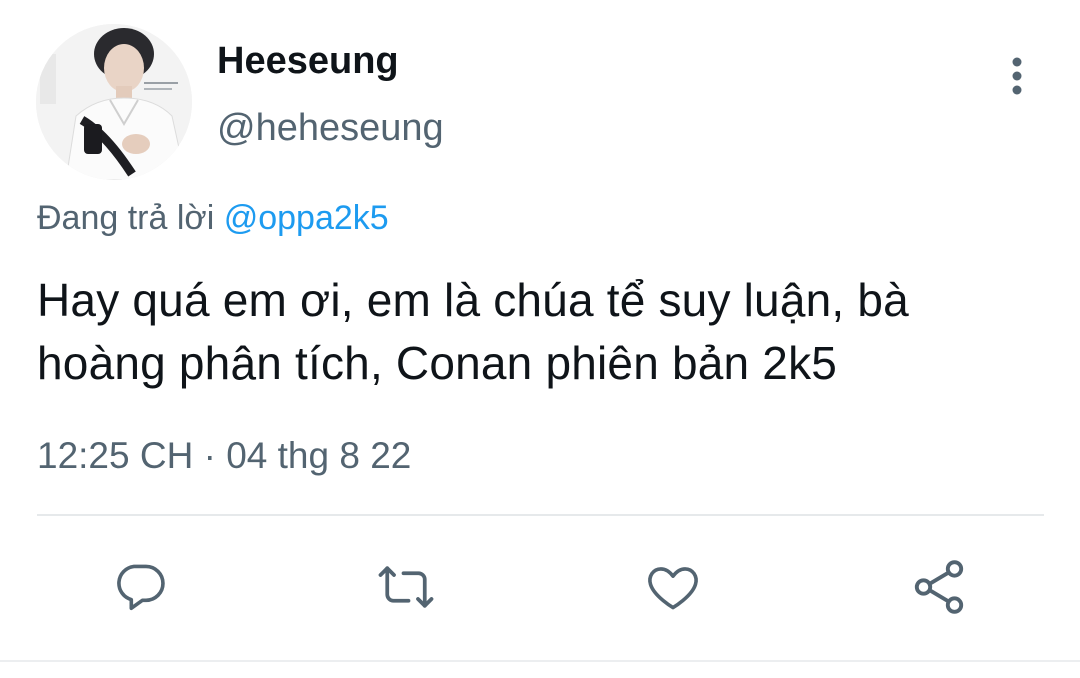 The image size is (1080, 678). I want to click on avatar-photo, so click(114, 102).